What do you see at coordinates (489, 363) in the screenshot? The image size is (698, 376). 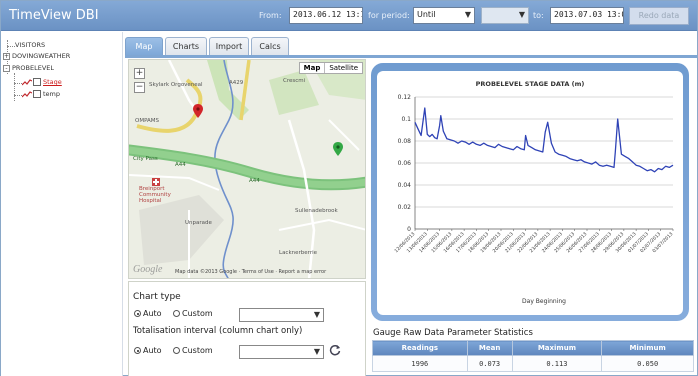 I see `stats-mean-value: 0.073` at bounding box center [489, 363].